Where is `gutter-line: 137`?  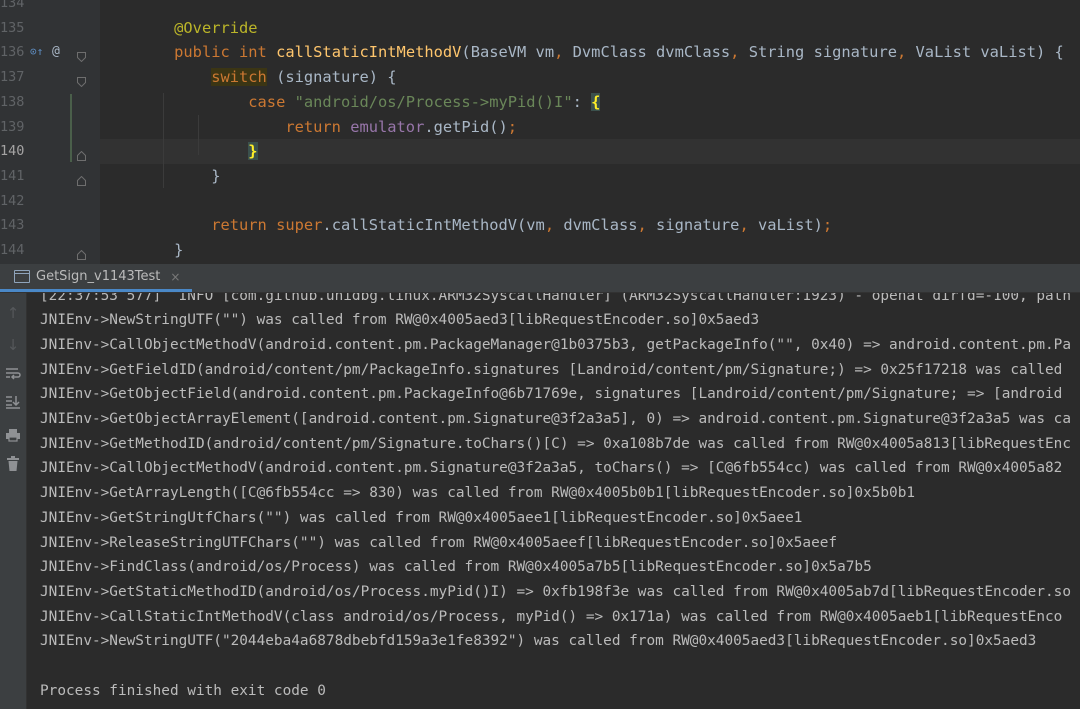 gutter-line: 137 is located at coordinates (50, 77).